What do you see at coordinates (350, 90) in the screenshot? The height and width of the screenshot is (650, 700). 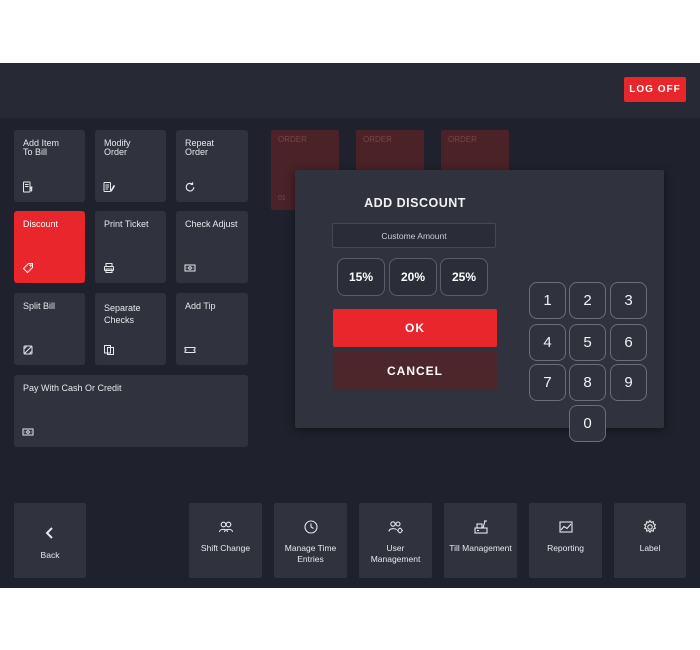 I see `top-bar: LOG OFF` at bounding box center [350, 90].